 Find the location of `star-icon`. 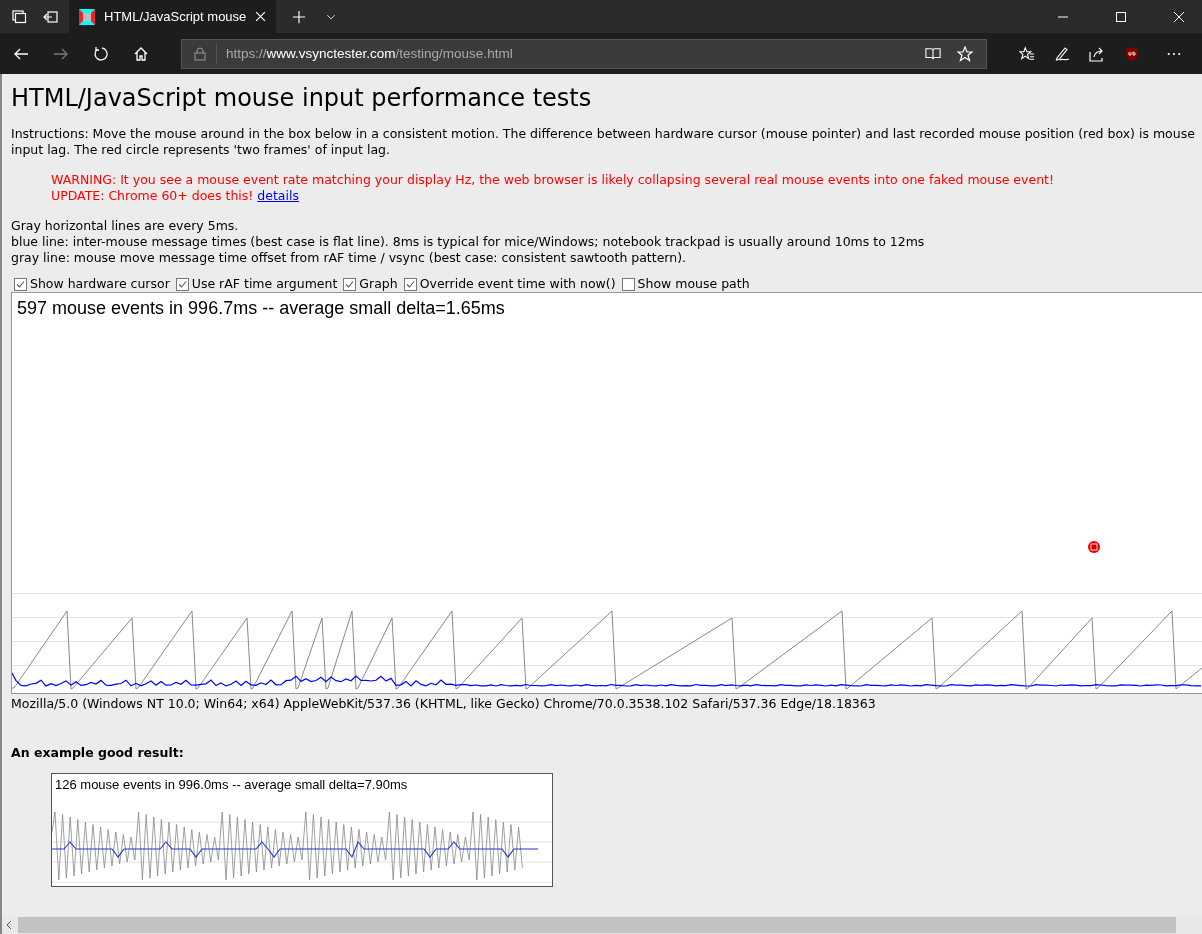

star-icon is located at coordinates (965, 53).